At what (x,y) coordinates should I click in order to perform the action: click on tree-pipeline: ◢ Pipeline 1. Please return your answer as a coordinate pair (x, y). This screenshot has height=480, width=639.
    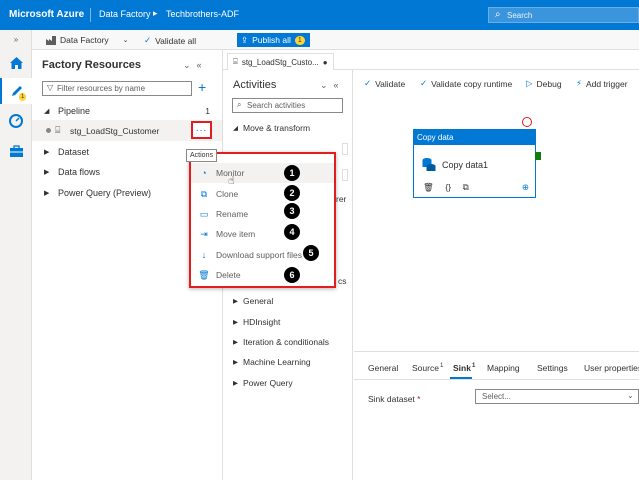
    Looking at the image, I should click on (127, 111).